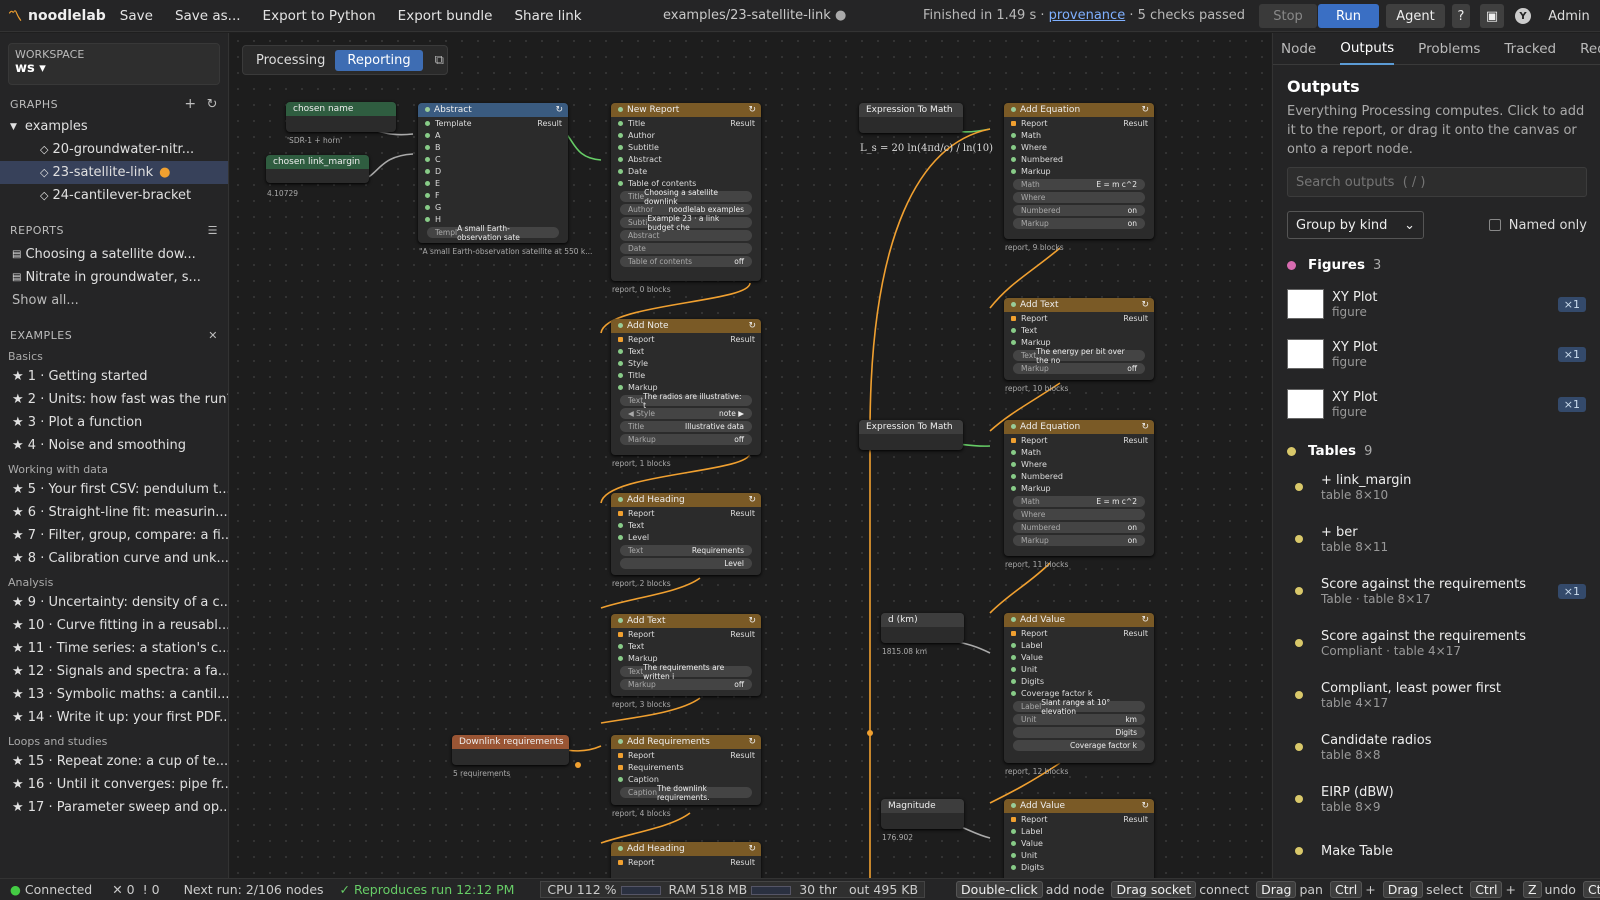  Describe the element at coordinates (114, 445) in the screenshot. I see `example-item: ★ 4 · Noise and smoothing` at that location.